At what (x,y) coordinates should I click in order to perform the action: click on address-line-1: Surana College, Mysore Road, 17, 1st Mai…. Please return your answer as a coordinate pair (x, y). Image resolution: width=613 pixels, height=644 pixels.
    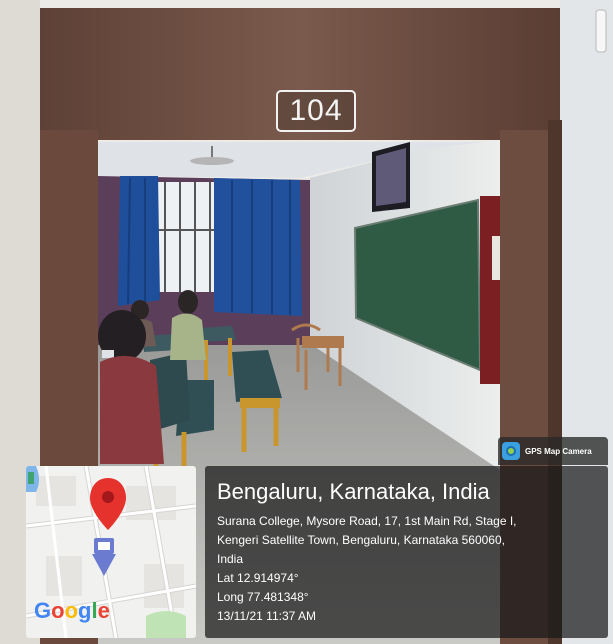
    Looking at the image, I should click on (367, 521).